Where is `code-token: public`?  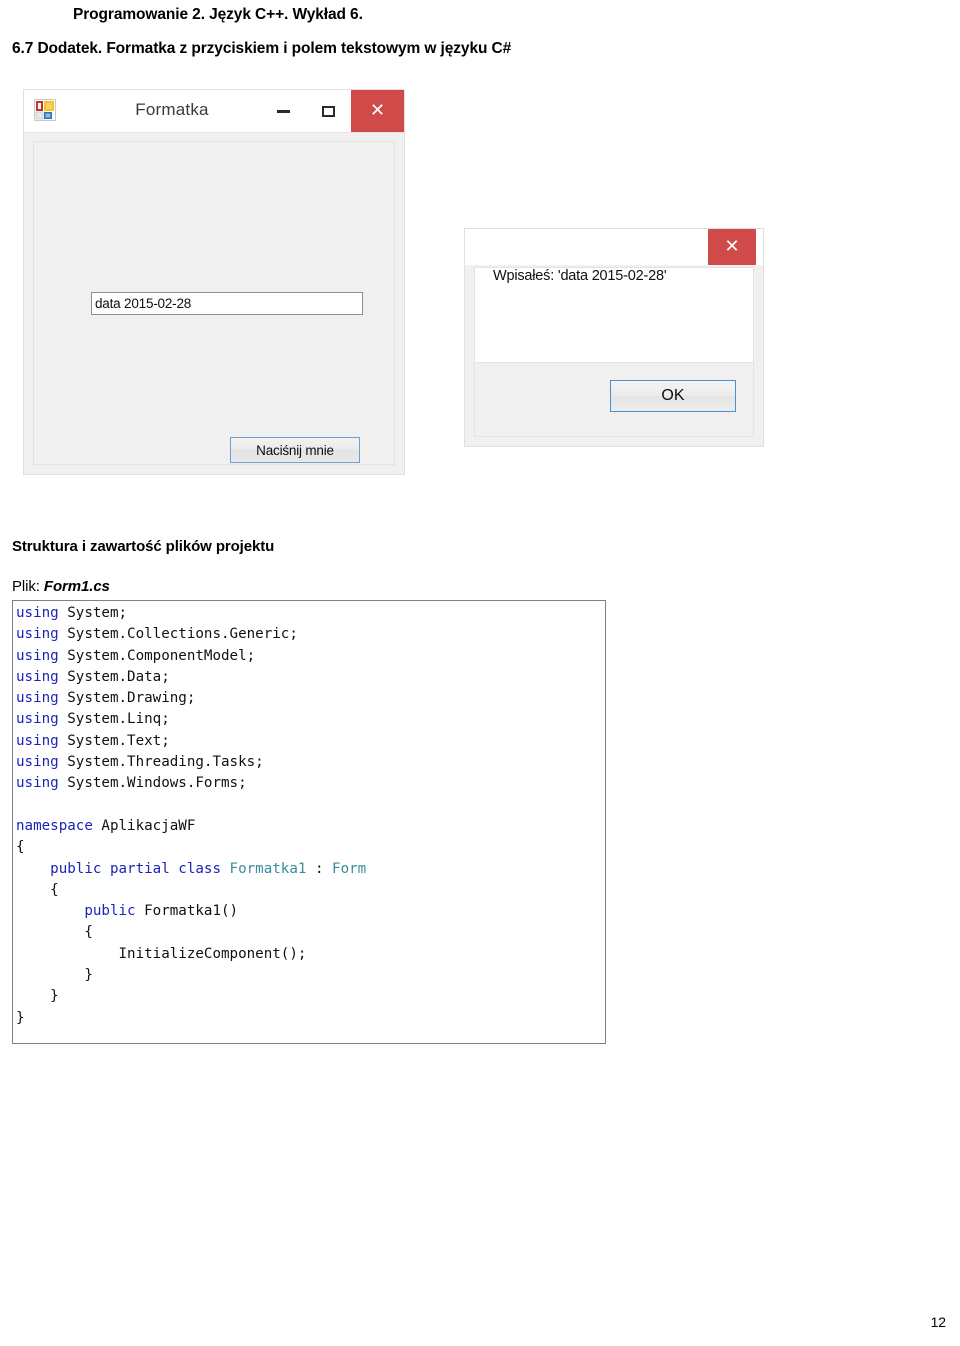
code-token: public is located at coordinates (114, 911).